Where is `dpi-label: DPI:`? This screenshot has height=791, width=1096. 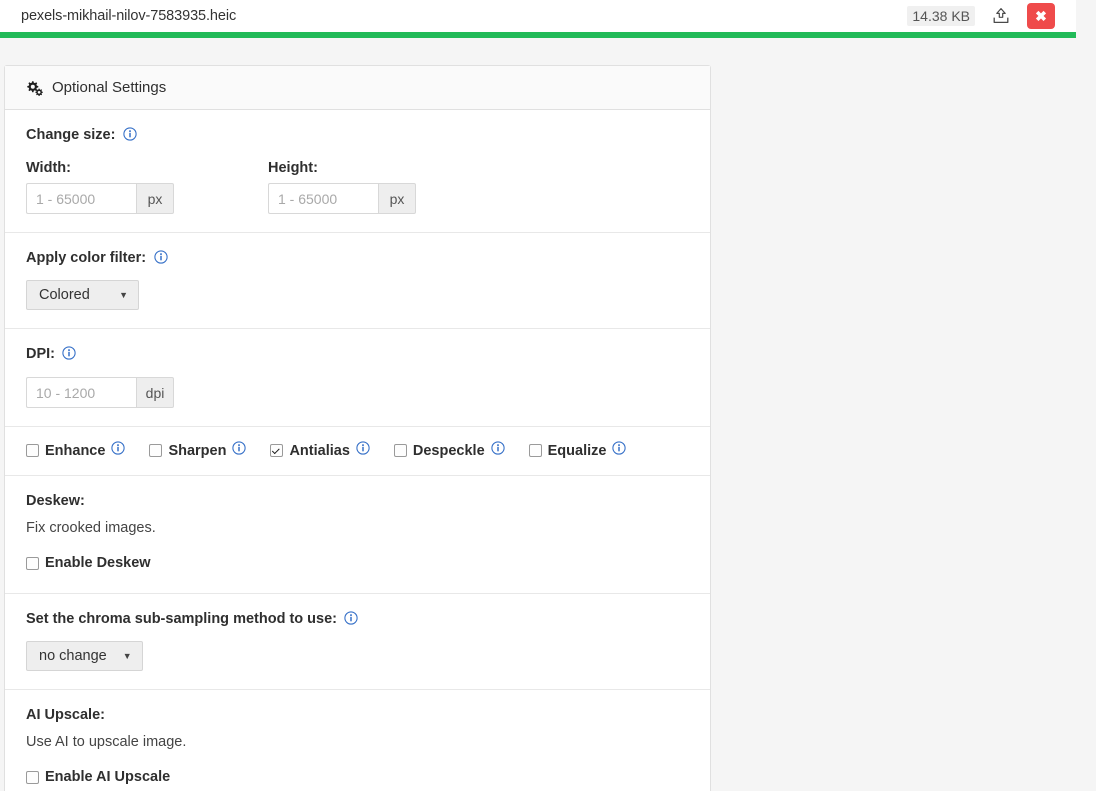 dpi-label: DPI: is located at coordinates (40, 354).